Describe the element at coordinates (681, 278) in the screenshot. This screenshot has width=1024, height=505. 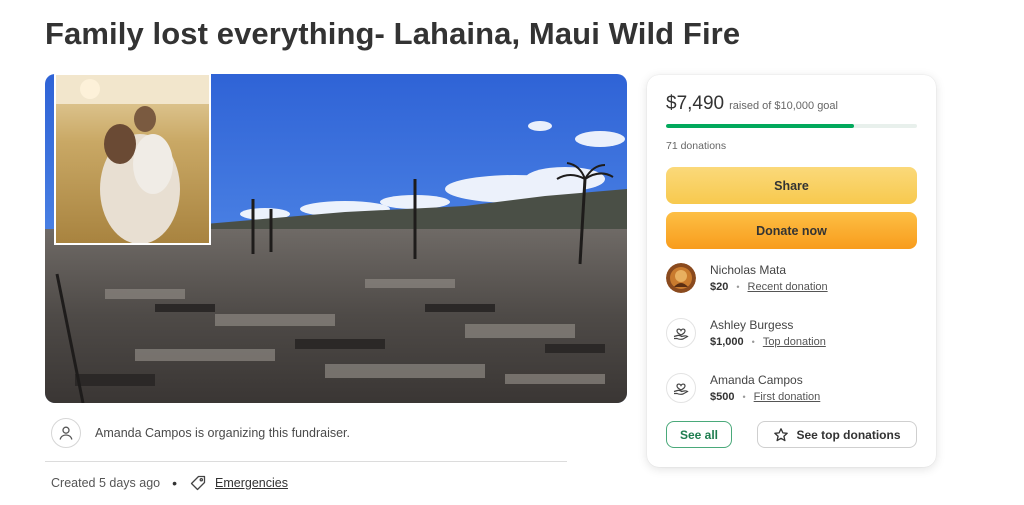
I see `donor-avatar` at that location.